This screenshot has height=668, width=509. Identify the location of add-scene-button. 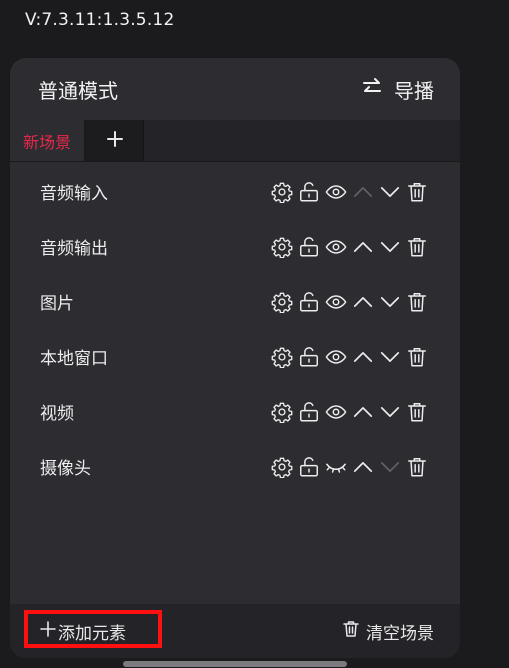
(115, 140).